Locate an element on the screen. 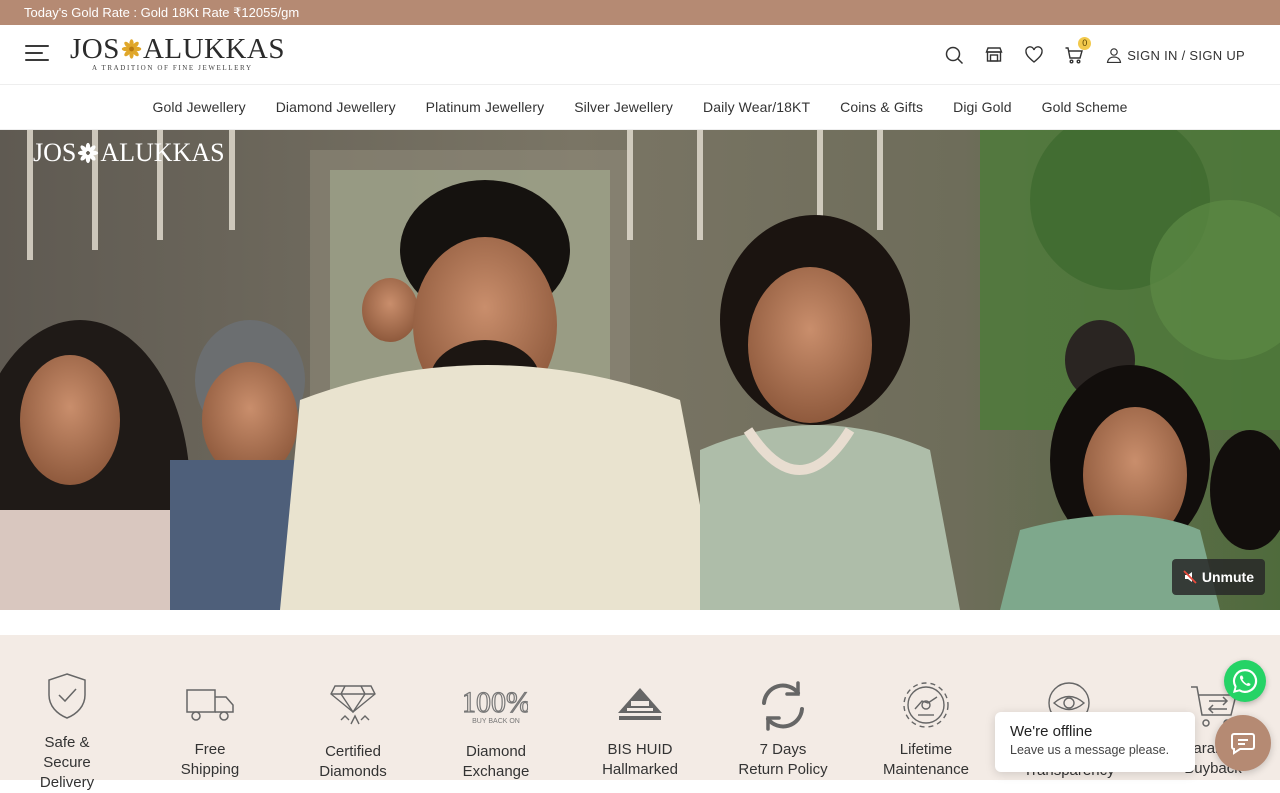 This screenshot has height=793, width=1280. feature-return-policy: 7 Days Return Policy is located at coordinates (783, 707).